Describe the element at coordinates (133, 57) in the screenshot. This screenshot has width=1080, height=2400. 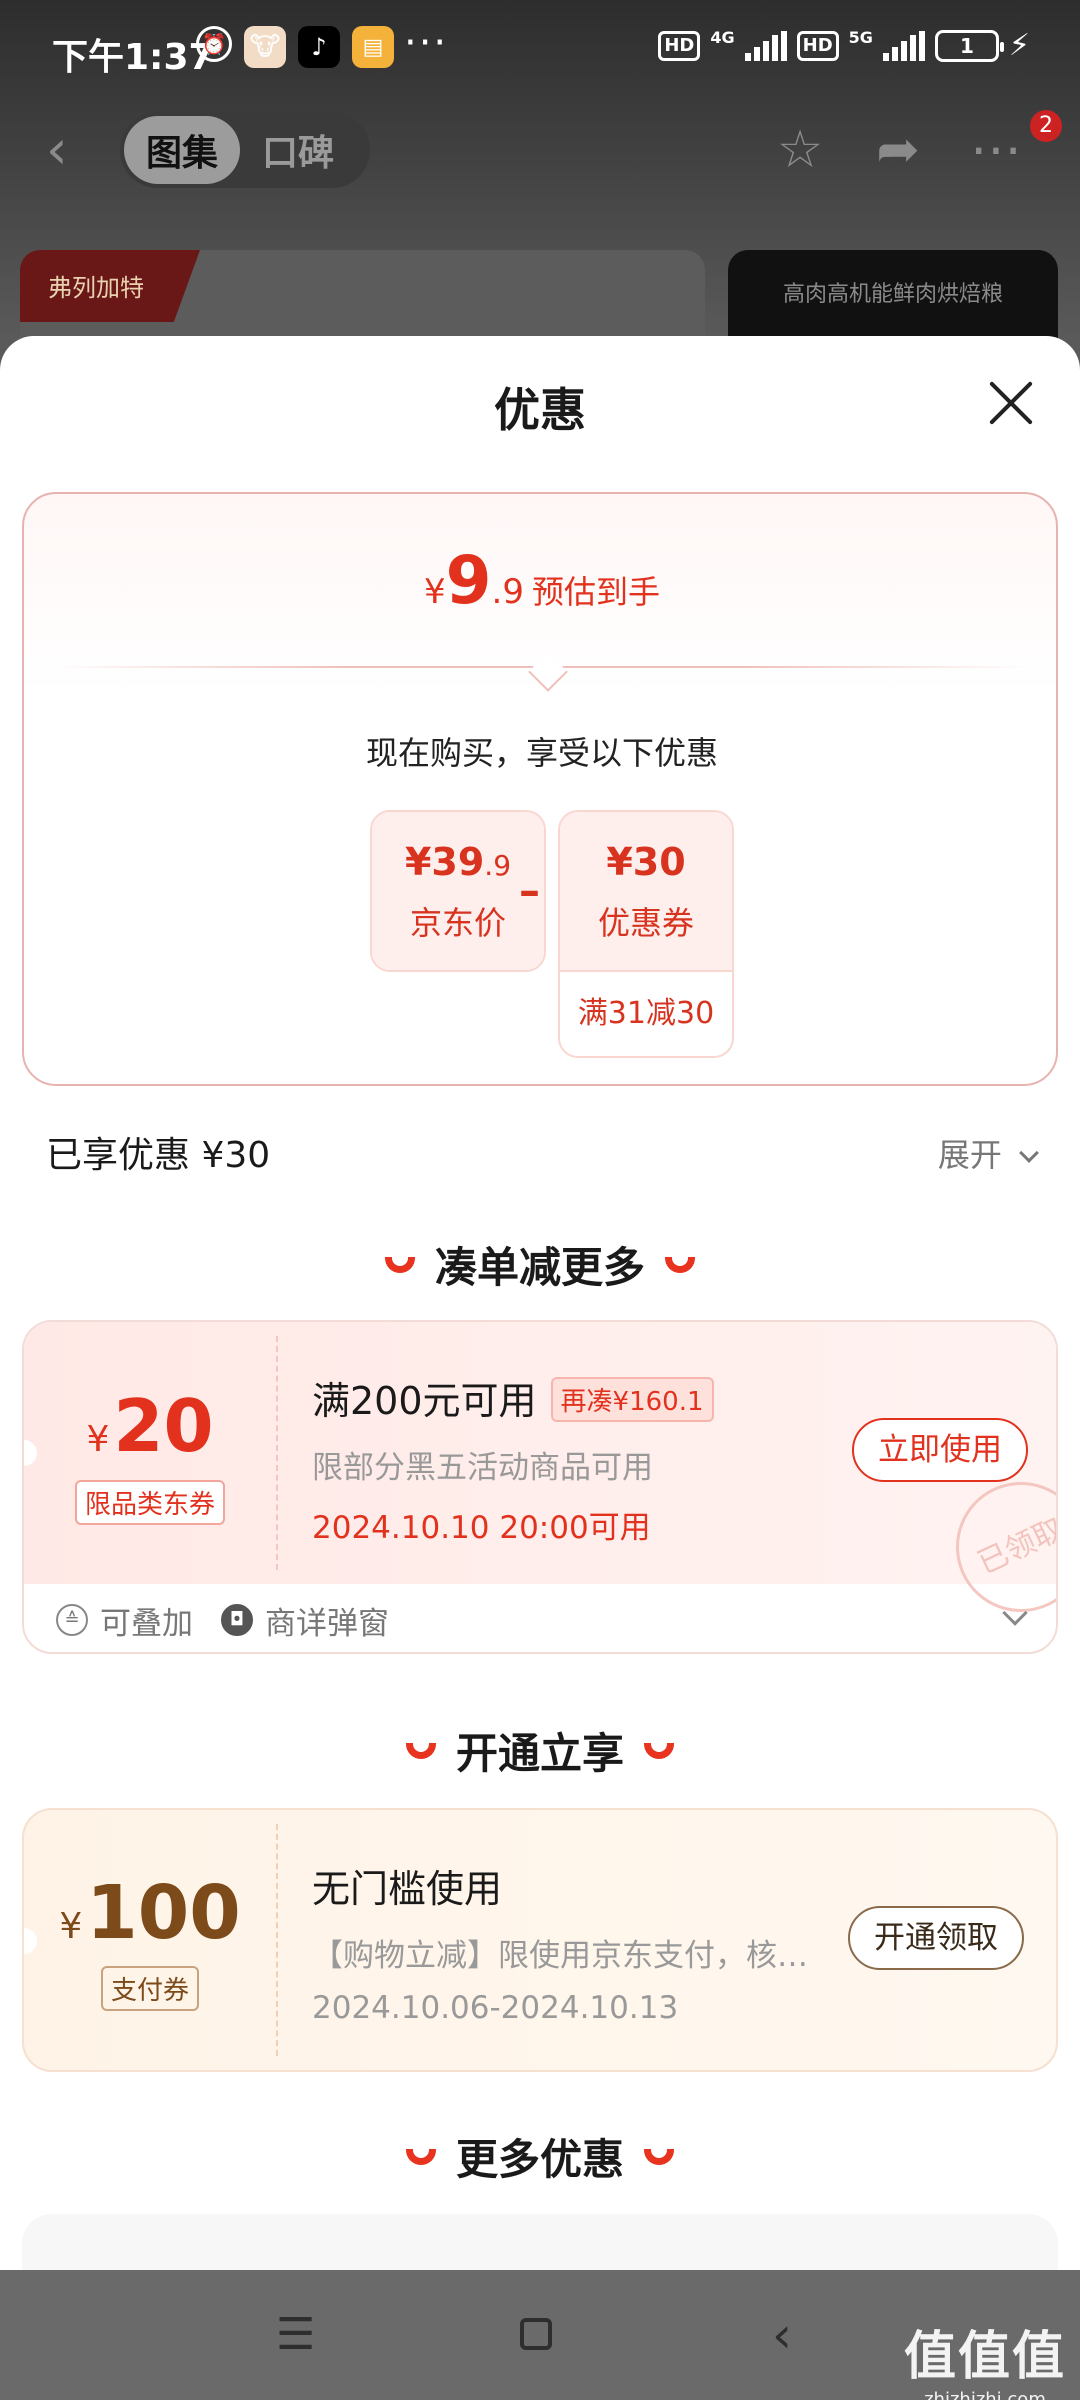
I see `status-time: 下午1:37` at that location.